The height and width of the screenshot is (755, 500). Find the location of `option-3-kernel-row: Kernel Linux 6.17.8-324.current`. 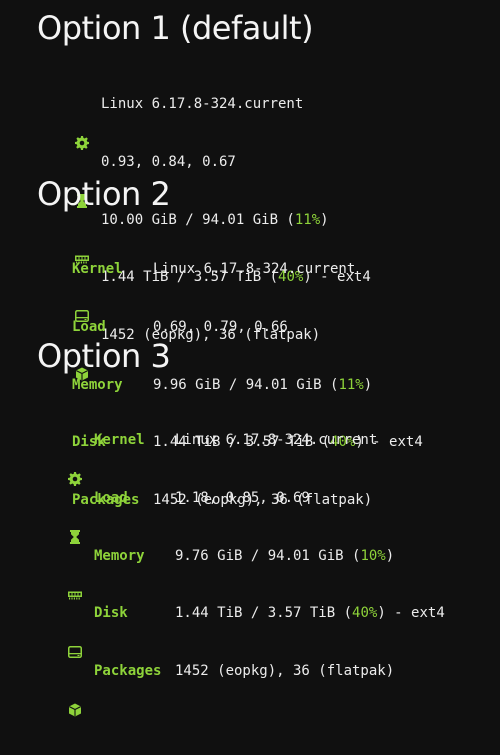

option-3-kernel-row: Kernel Linux 6.17.8-324.current is located at coordinates (256, 459).